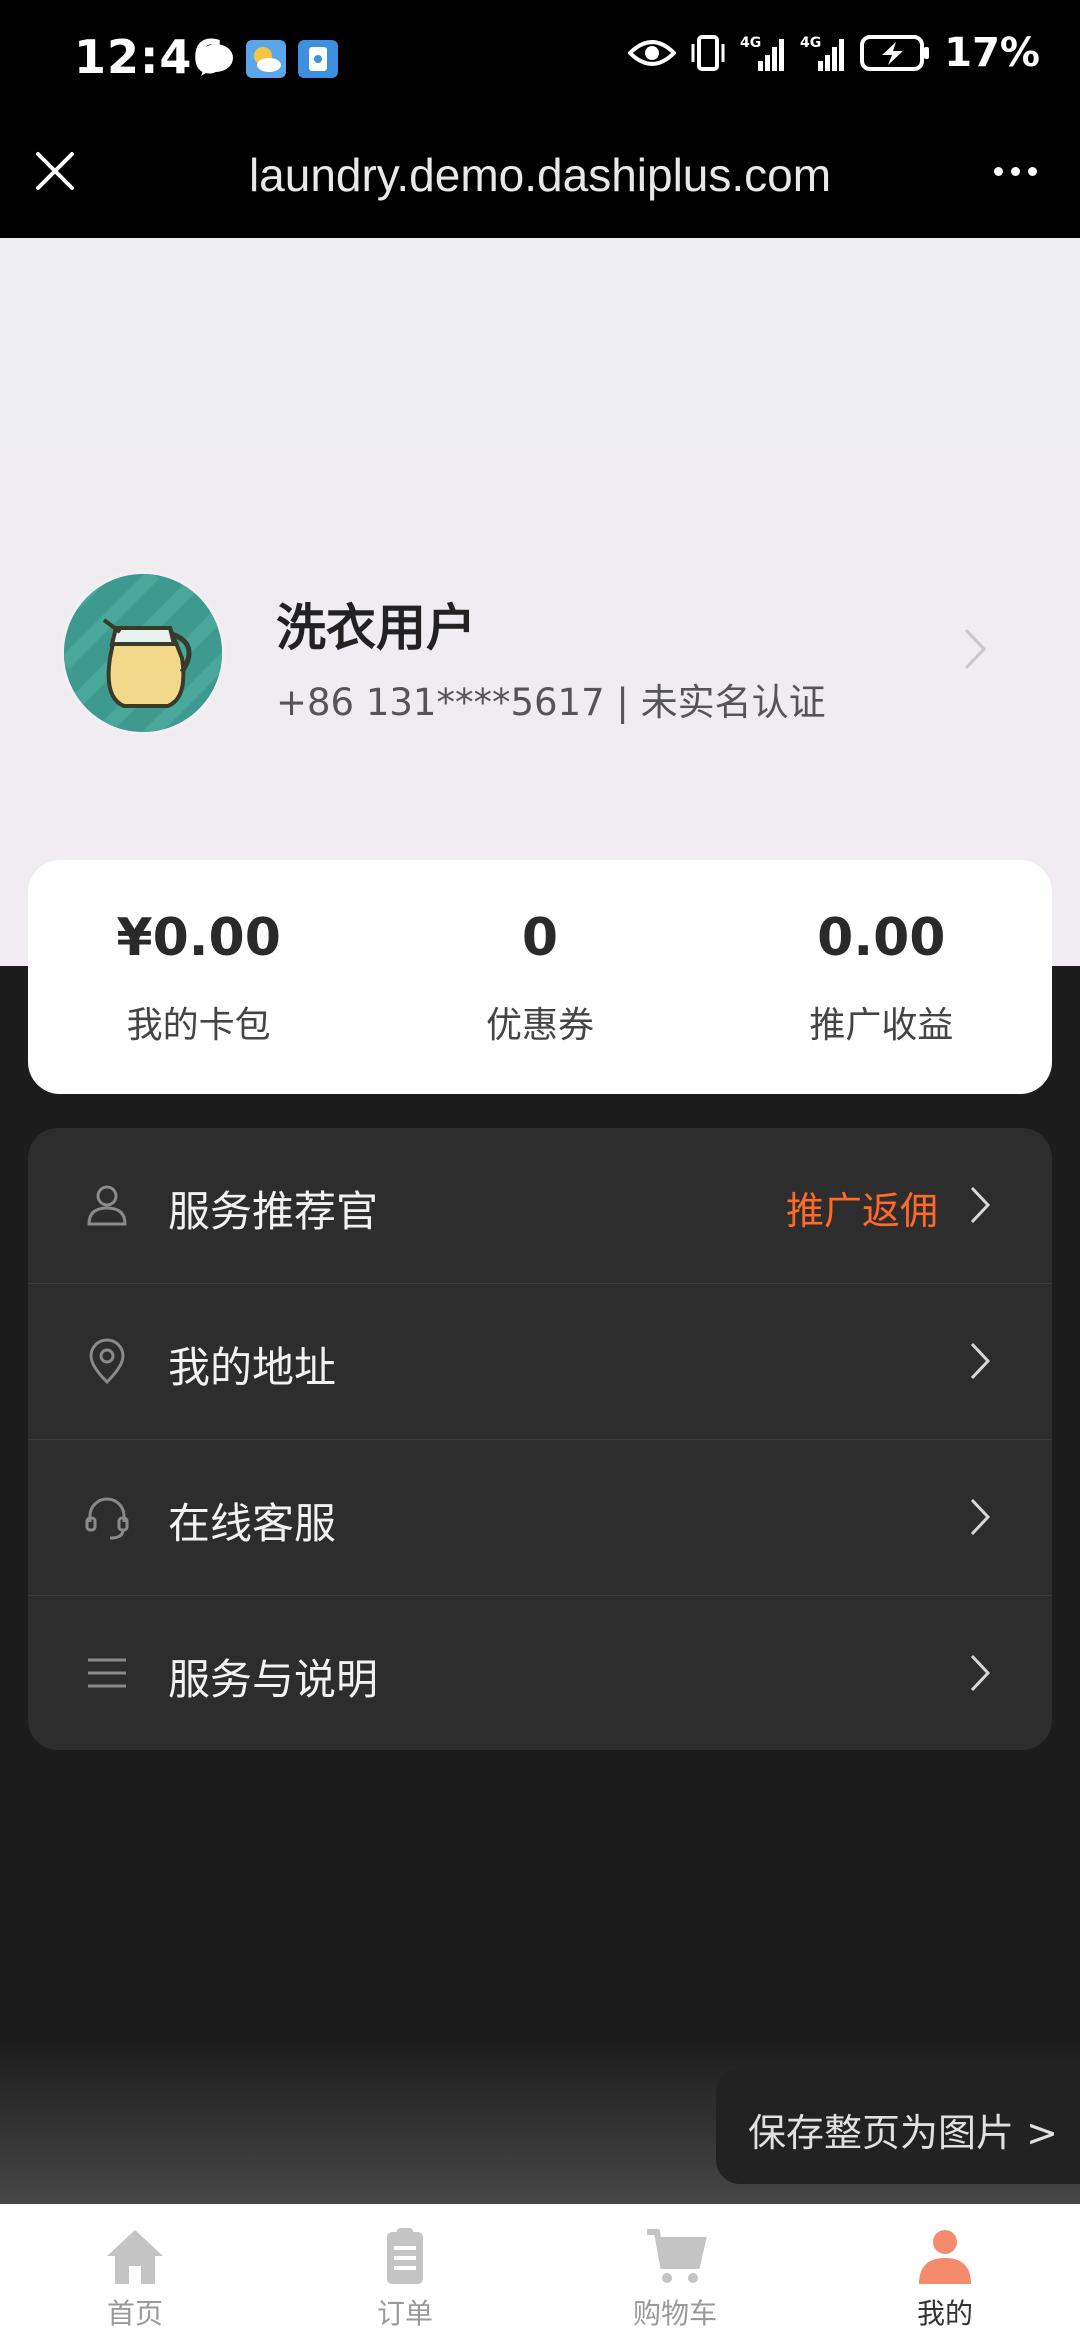  What do you see at coordinates (135, 2257) in the screenshot?
I see `home-icon` at bounding box center [135, 2257].